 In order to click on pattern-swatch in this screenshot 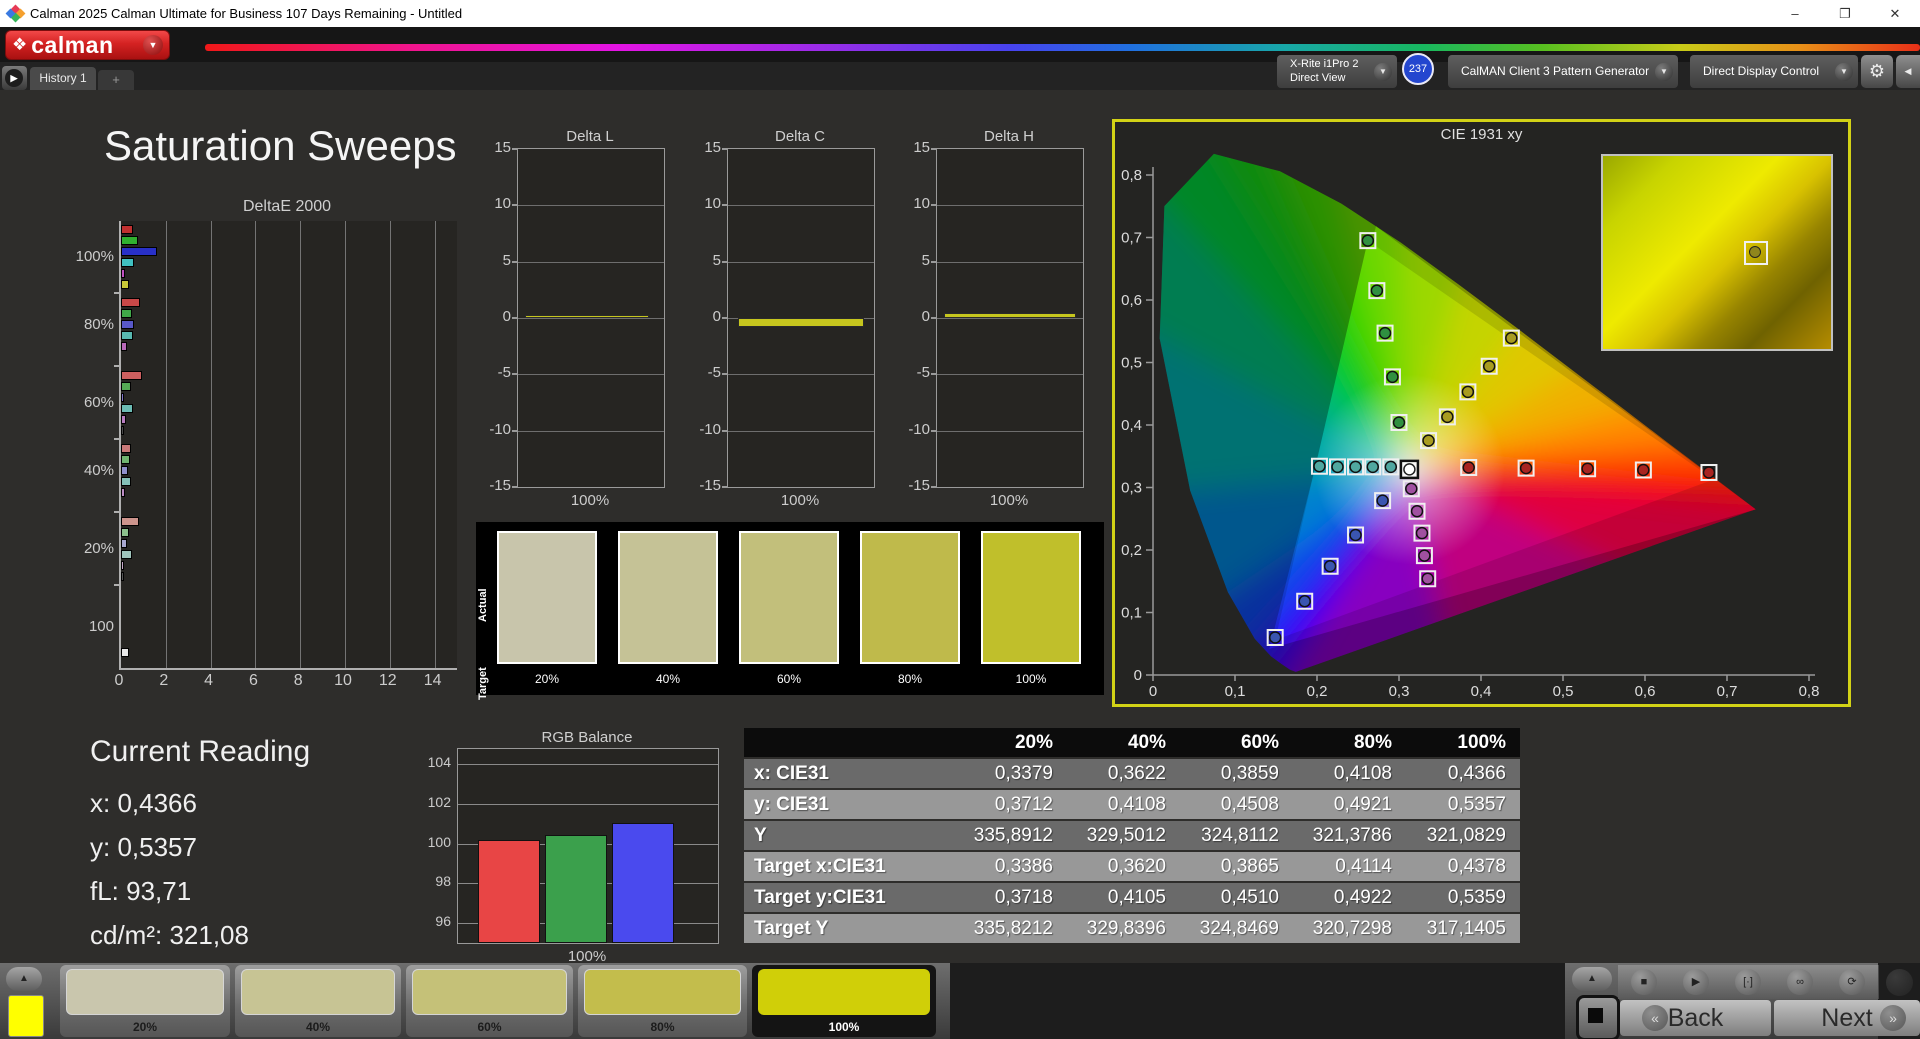, I will do `click(318, 992)`.